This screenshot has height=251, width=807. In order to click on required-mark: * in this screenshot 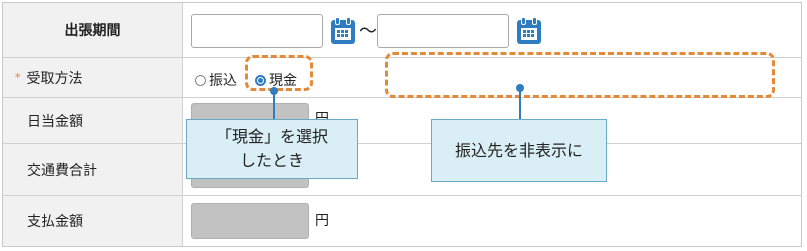, I will do `click(18, 77)`.